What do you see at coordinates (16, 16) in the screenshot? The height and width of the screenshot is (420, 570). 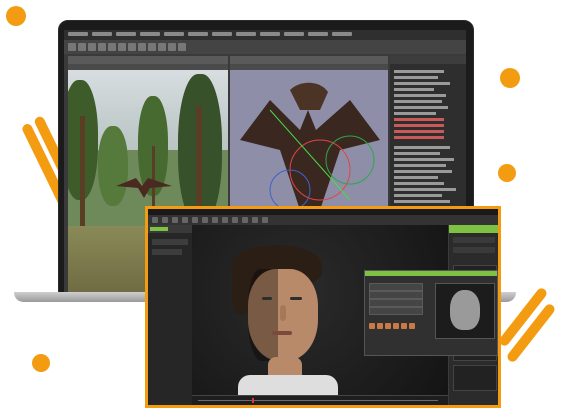 I see `decor-dot-top-left` at bounding box center [16, 16].